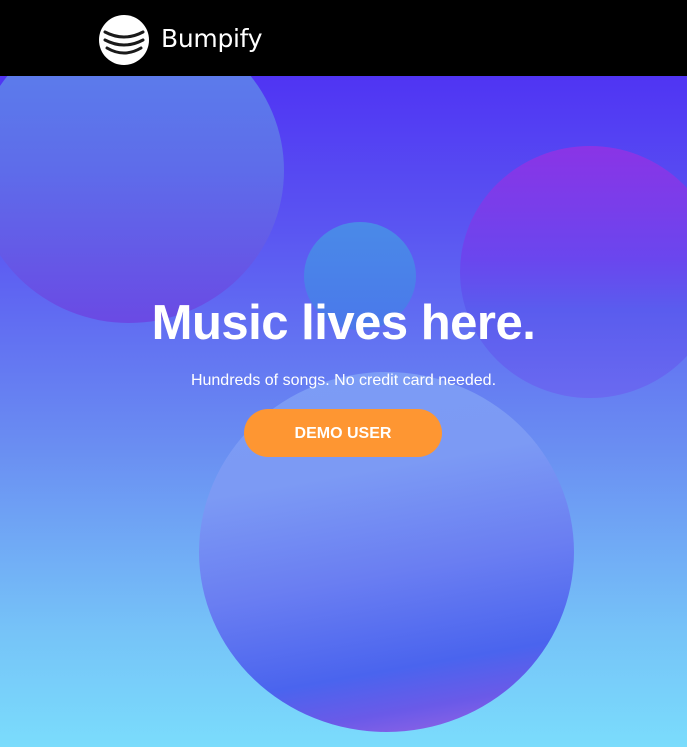 The height and width of the screenshot is (747, 687). I want to click on demo-user-button: DEMO USER, so click(343, 433).